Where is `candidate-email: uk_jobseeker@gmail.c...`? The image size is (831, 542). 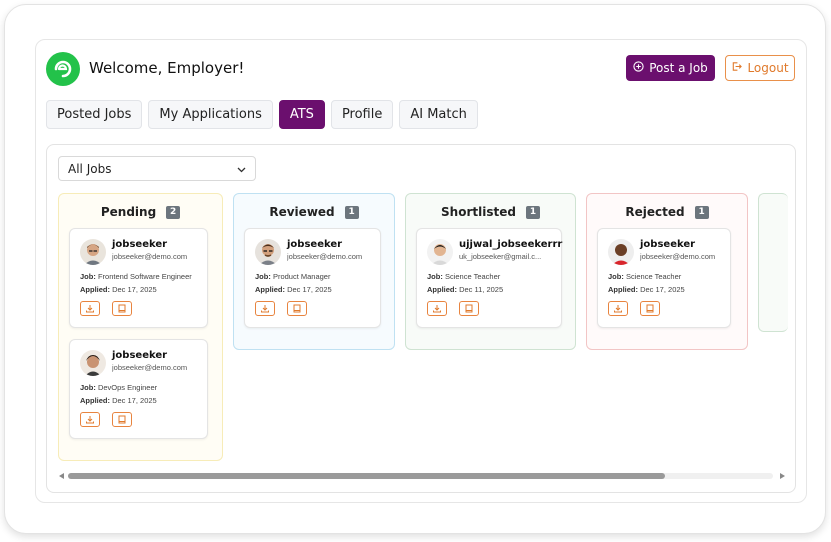
candidate-email: uk_jobseeker@gmail.c... is located at coordinates (500, 256).